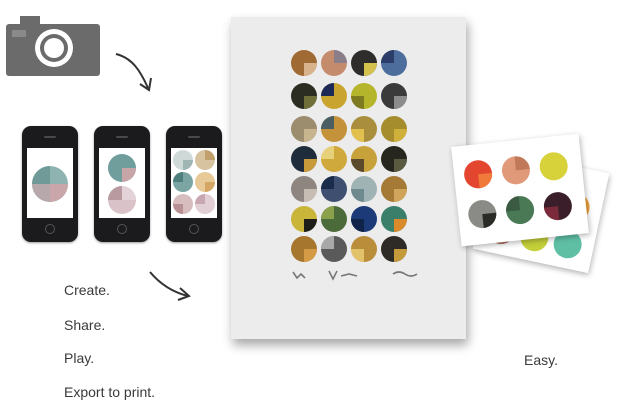 Image resolution: width=620 pixels, height=403 pixels. What do you see at coordinates (541, 360) in the screenshot?
I see `easy-label: Easy.` at bounding box center [541, 360].